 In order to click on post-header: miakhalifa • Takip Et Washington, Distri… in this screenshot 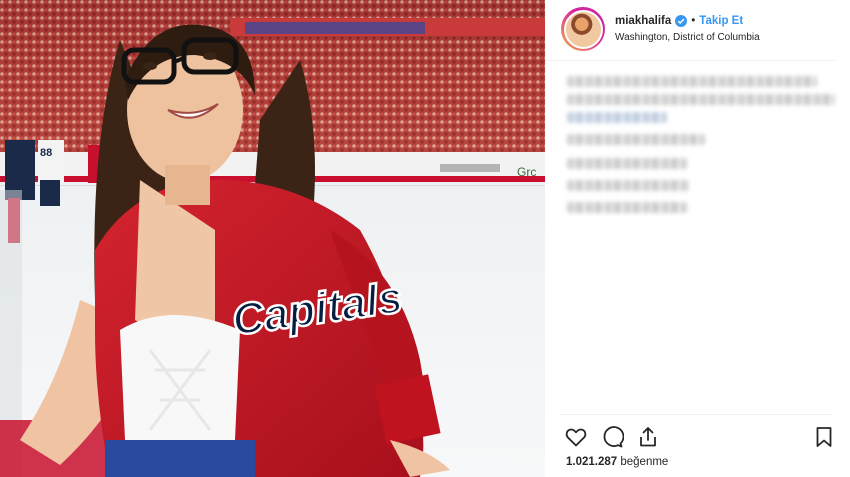, I will do `click(701, 29)`.